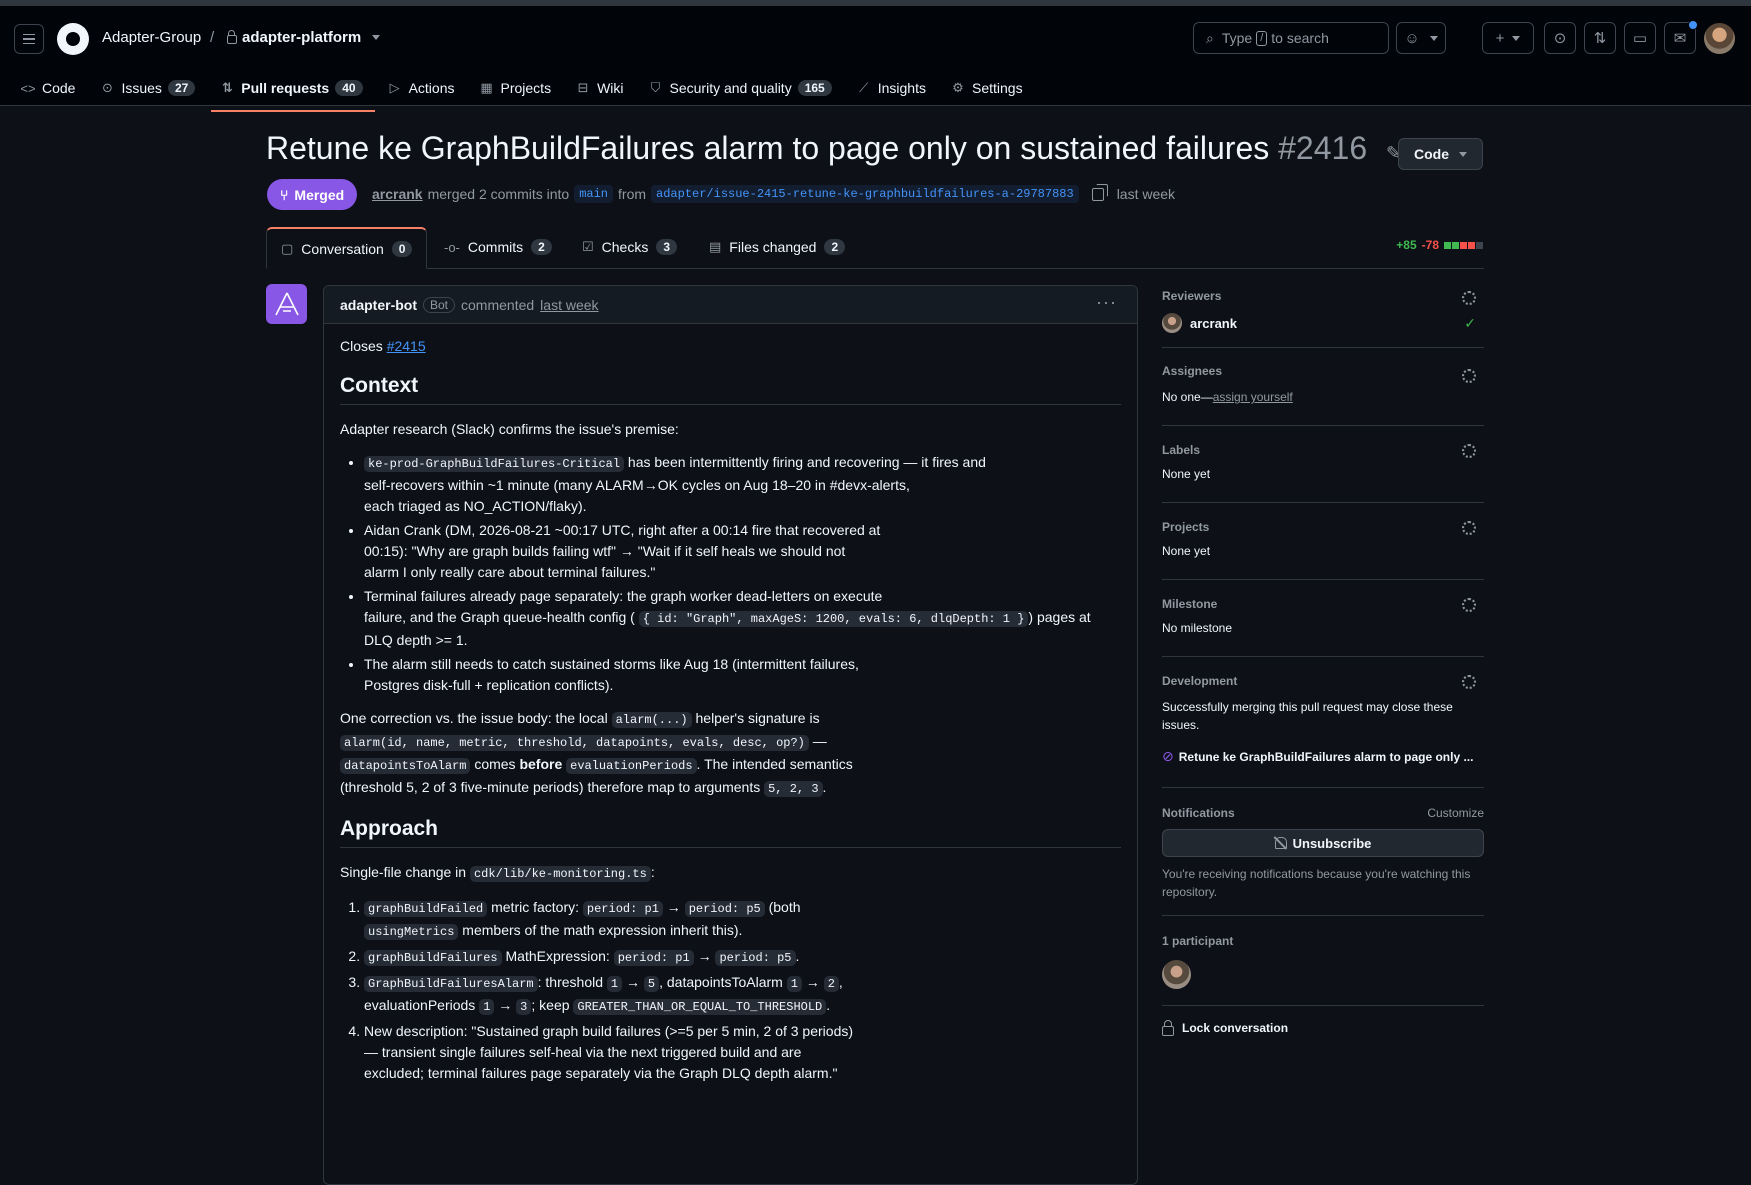  Describe the element at coordinates (1469, 451) in the screenshot. I see `labels-gear-icon` at that location.